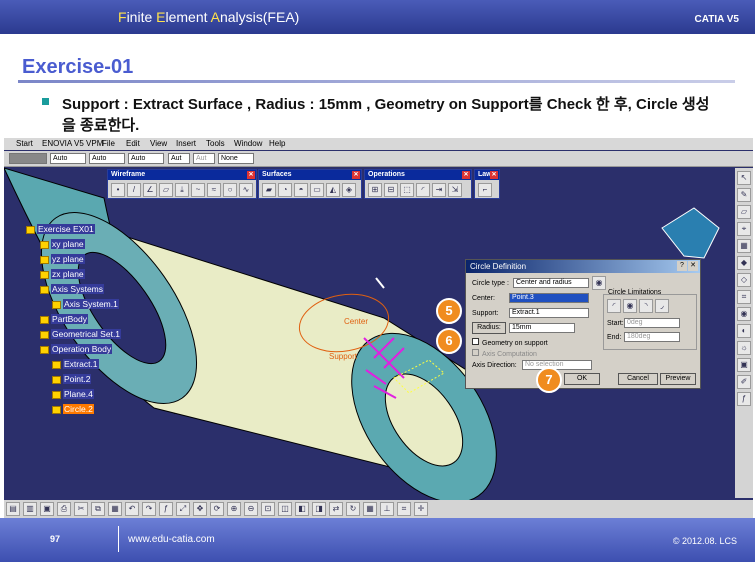  I want to click on new-icon: ▤, so click(13, 509).